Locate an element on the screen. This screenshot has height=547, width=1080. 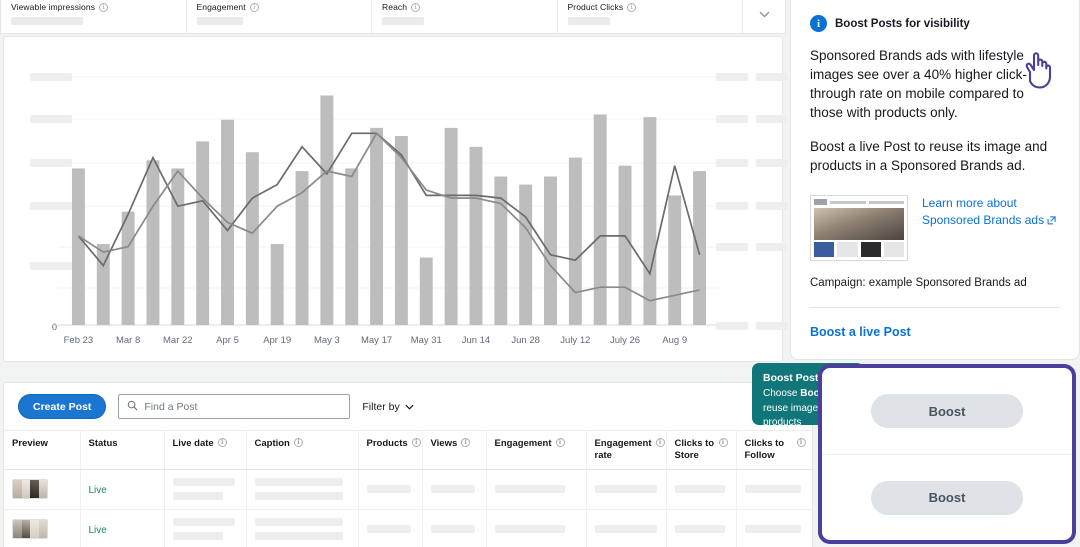
hand-cursor-icon is located at coordinates (1038, 70).